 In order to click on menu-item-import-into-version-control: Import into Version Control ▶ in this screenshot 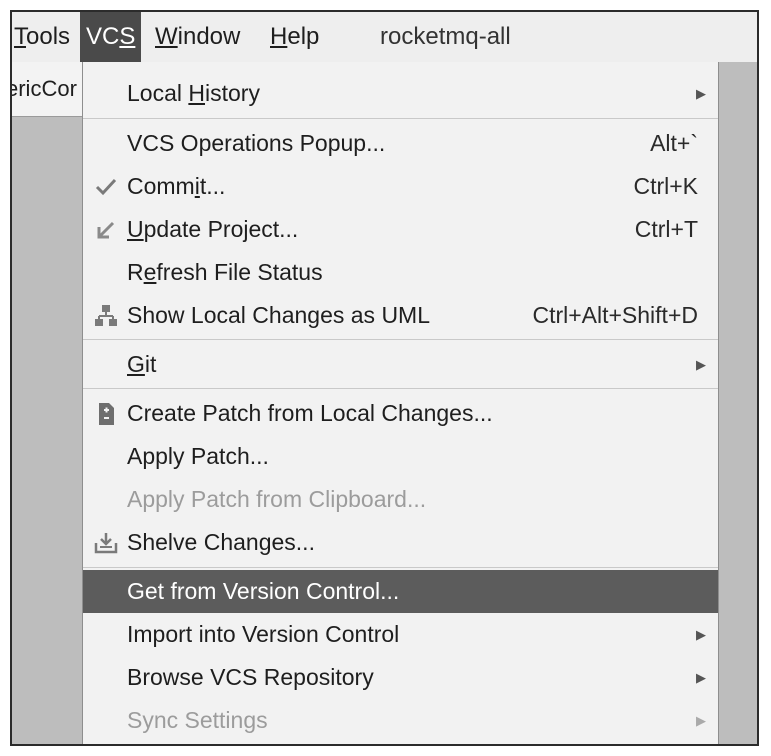, I will do `click(400, 634)`.